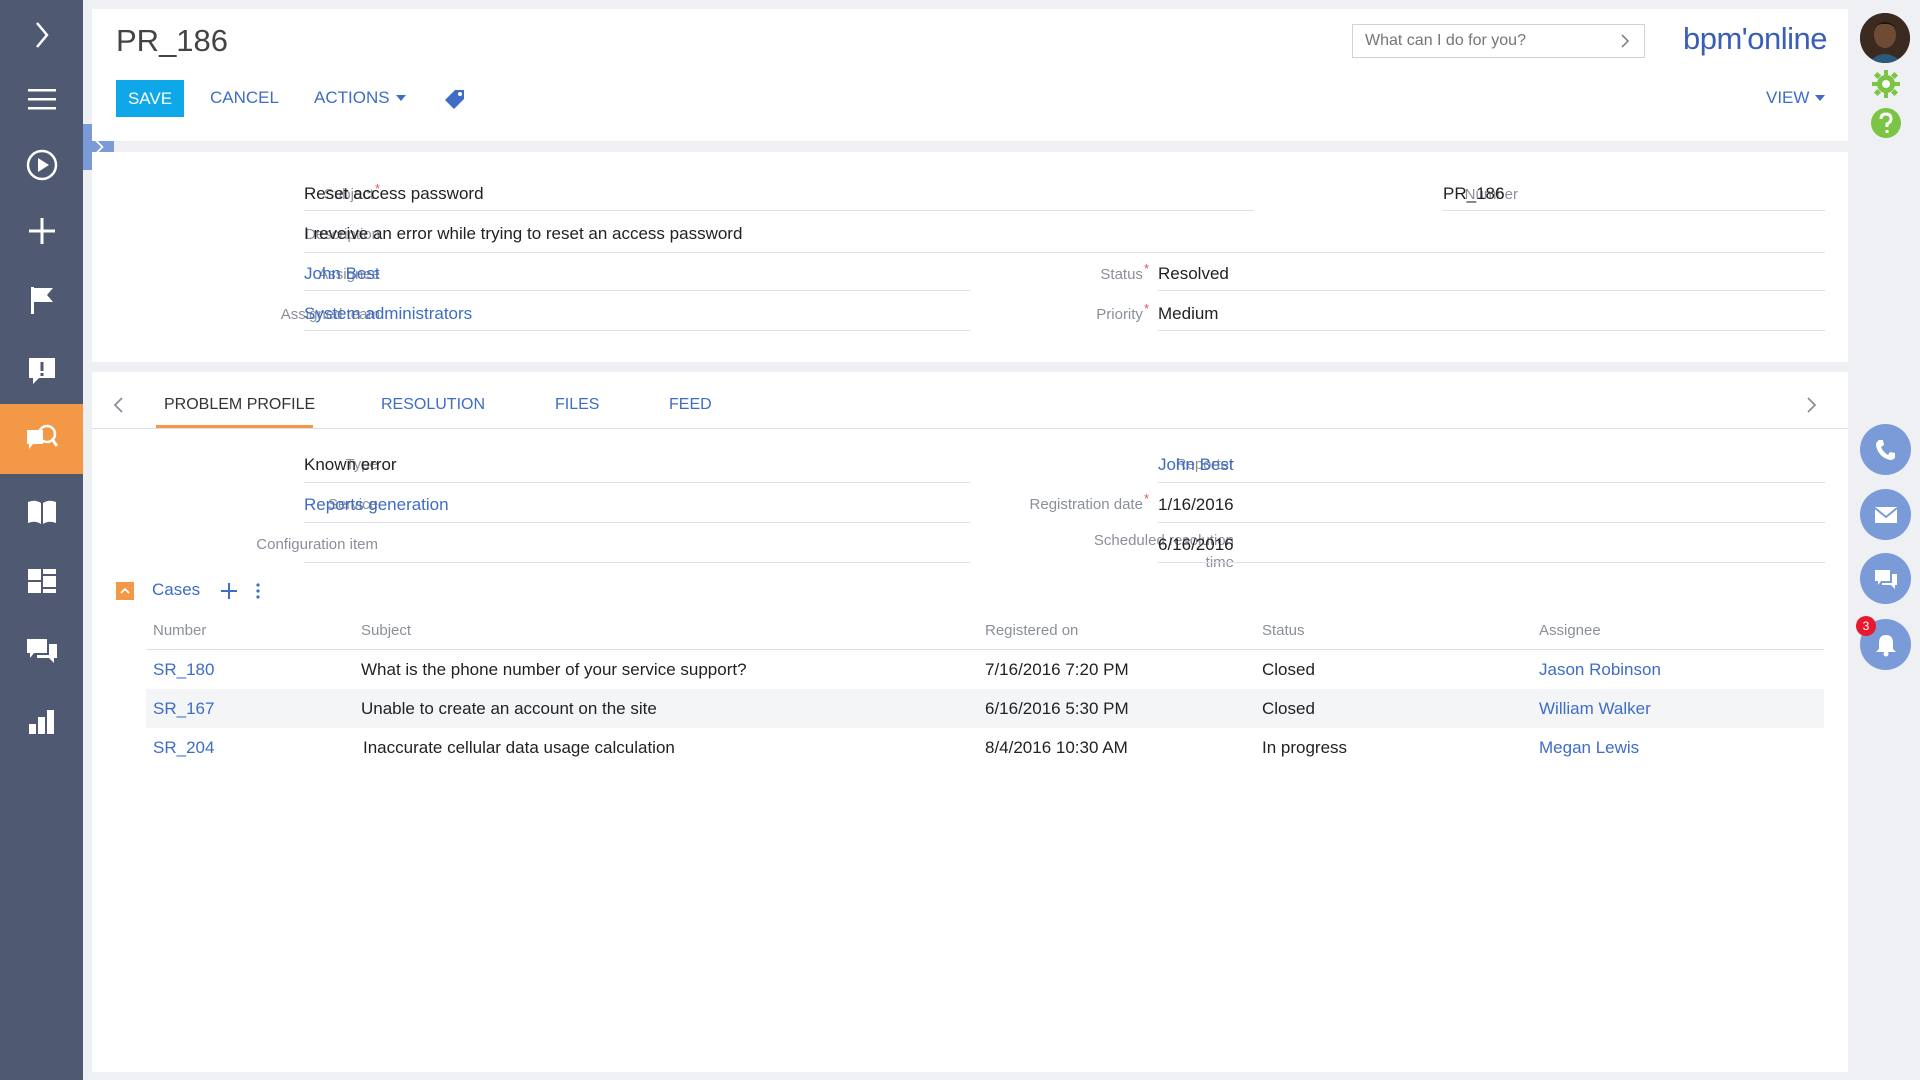 This screenshot has width=1920, height=1080. What do you see at coordinates (1885, 514) in the screenshot?
I see `email-envelope-icon` at bounding box center [1885, 514].